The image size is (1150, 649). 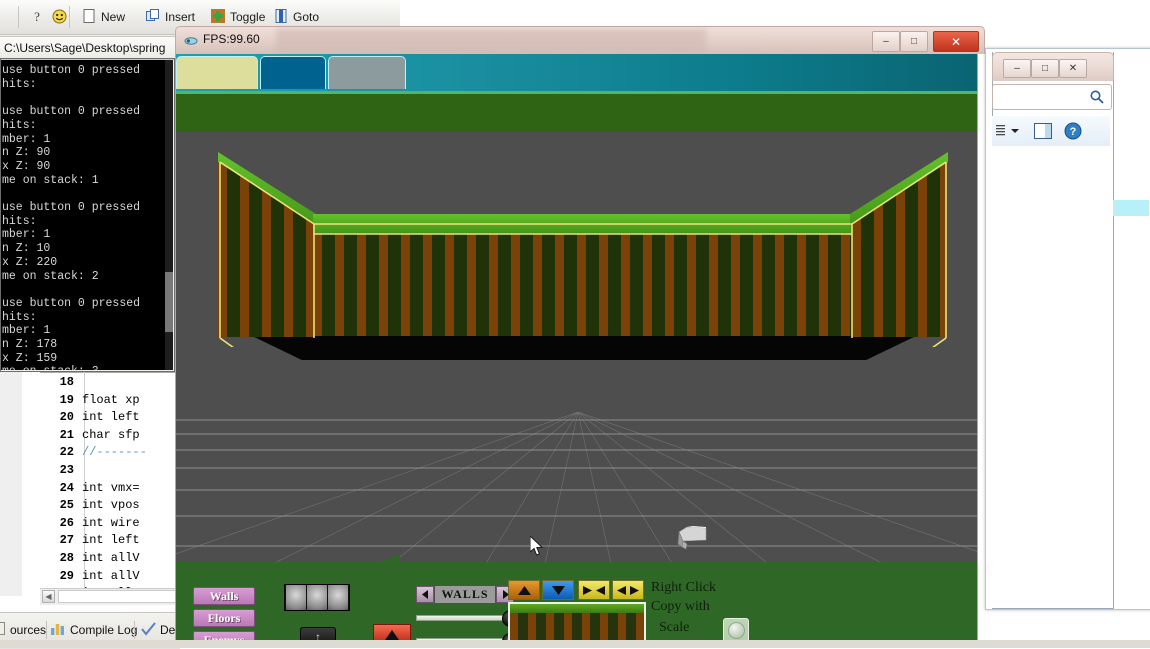 What do you see at coordinates (110, 524) in the screenshot?
I see `code-line: 26 int wire` at bounding box center [110, 524].